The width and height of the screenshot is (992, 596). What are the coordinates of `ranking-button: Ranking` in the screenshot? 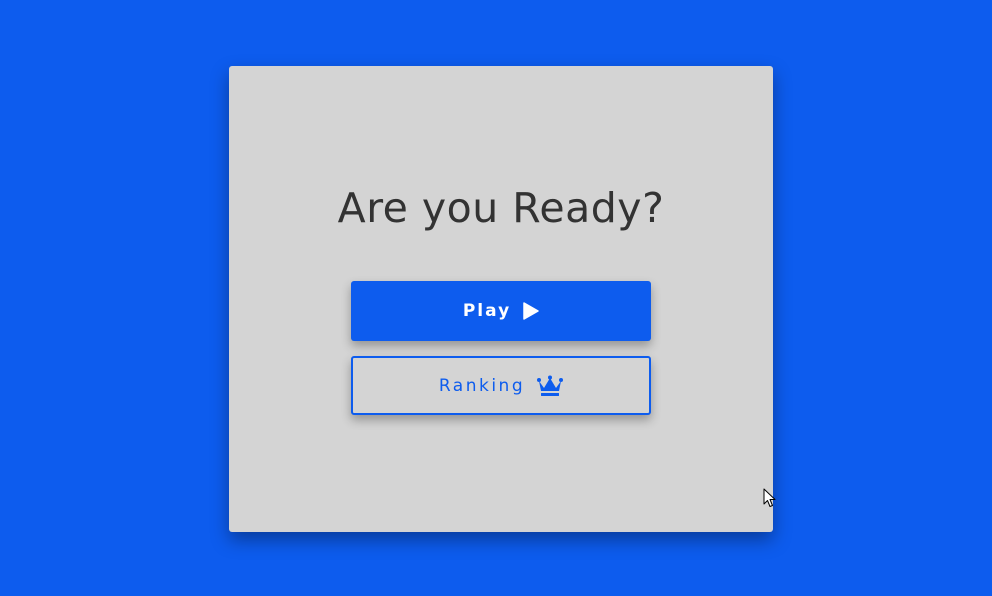 It's located at (501, 385).